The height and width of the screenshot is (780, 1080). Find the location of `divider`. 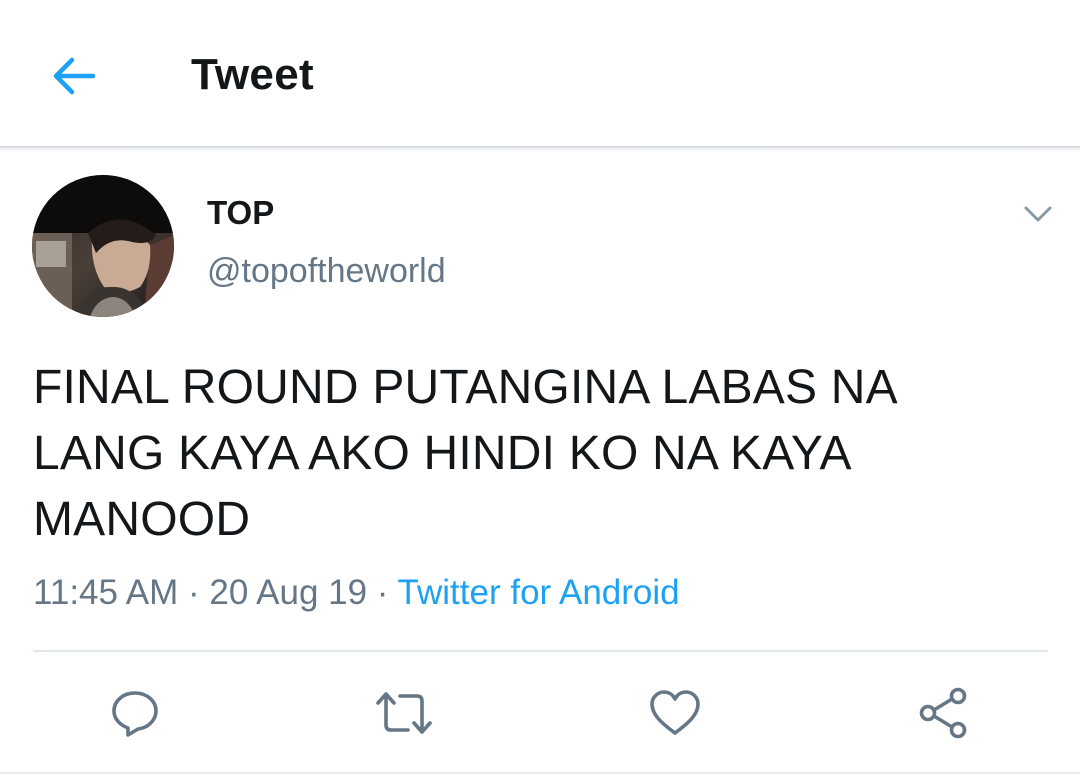

divider is located at coordinates (540, 651).